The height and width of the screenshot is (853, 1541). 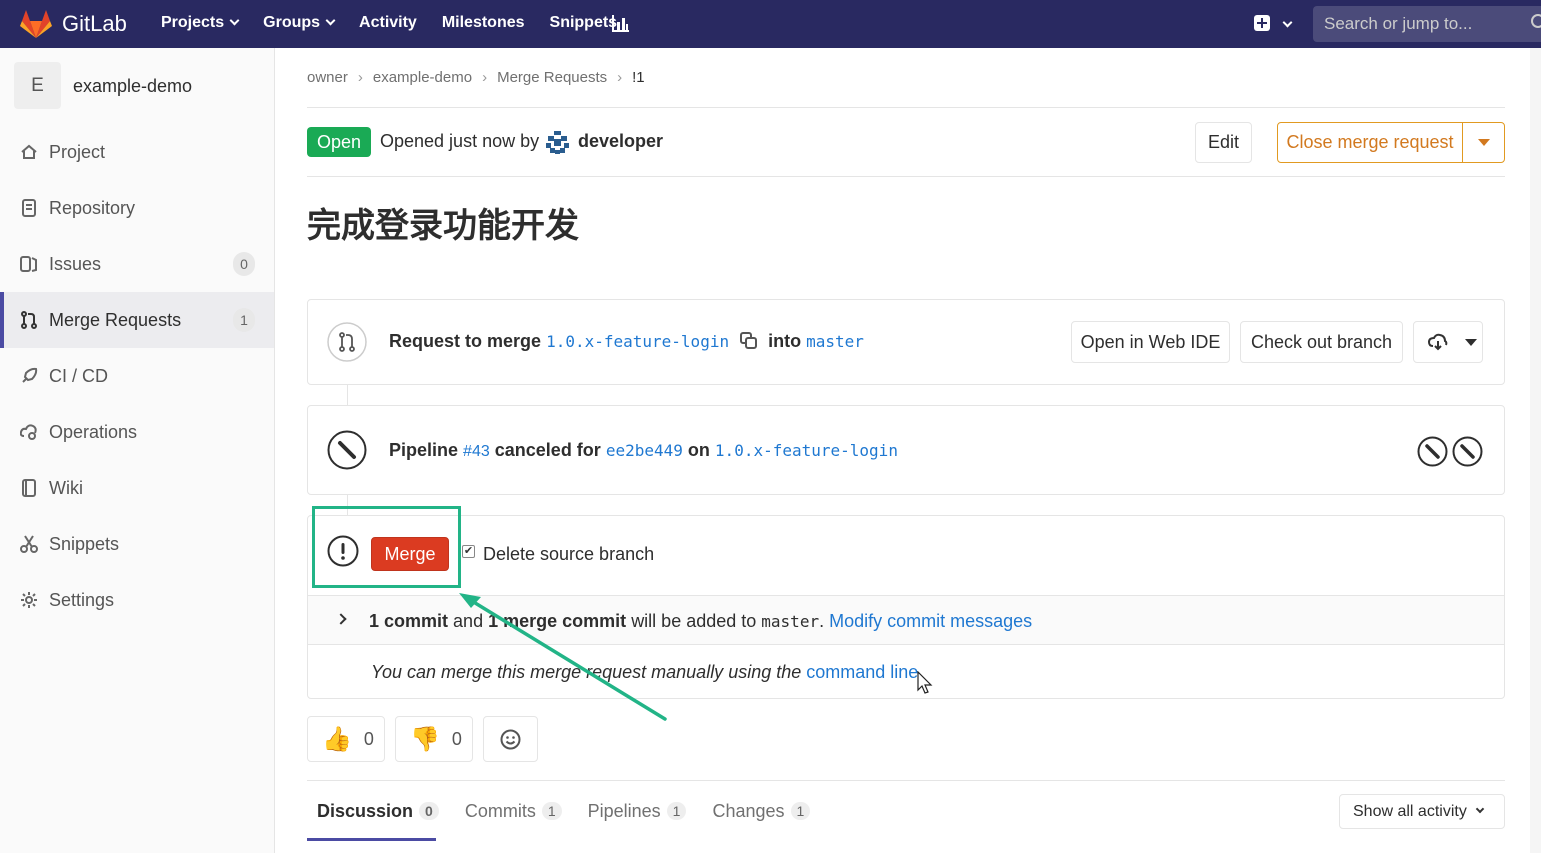 I want to click on avatar, so click(x=557, y=142).